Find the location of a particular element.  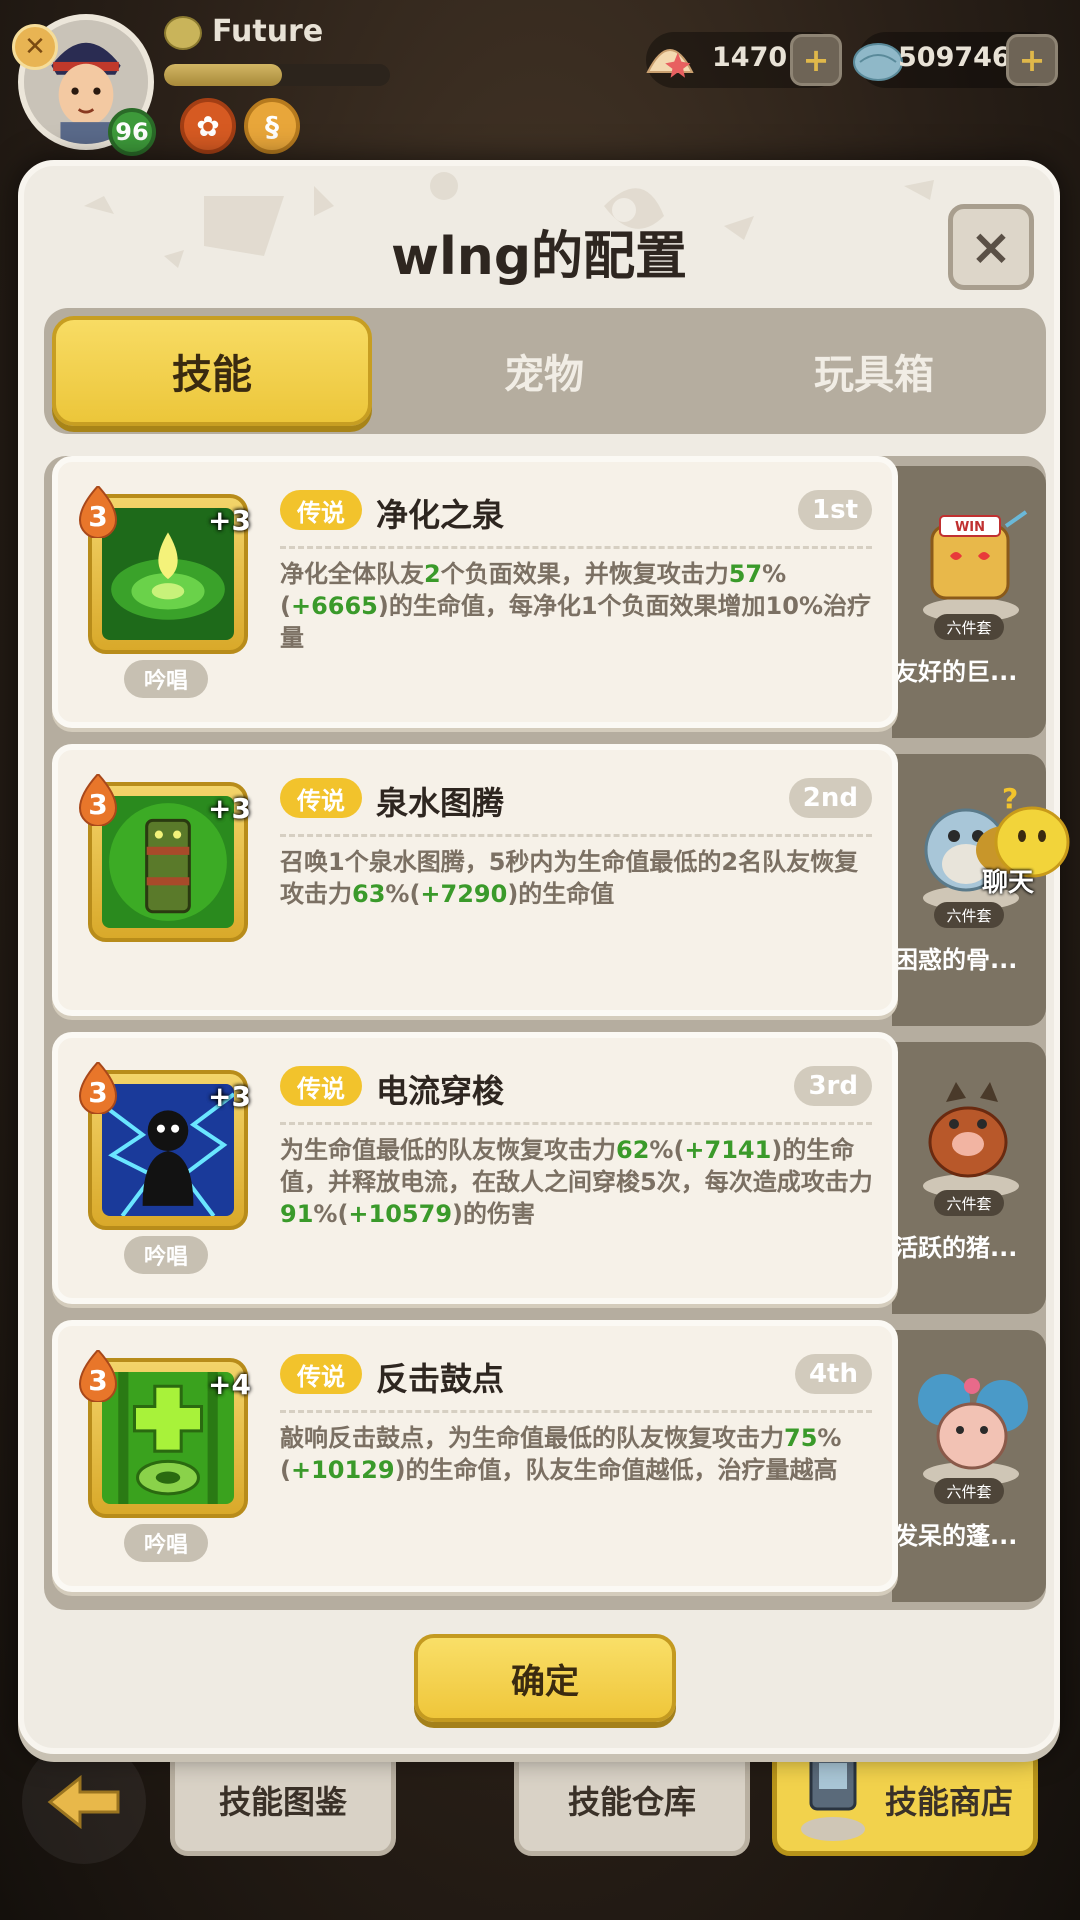

desc-value: +7290 is located at coordinates (464, 894).